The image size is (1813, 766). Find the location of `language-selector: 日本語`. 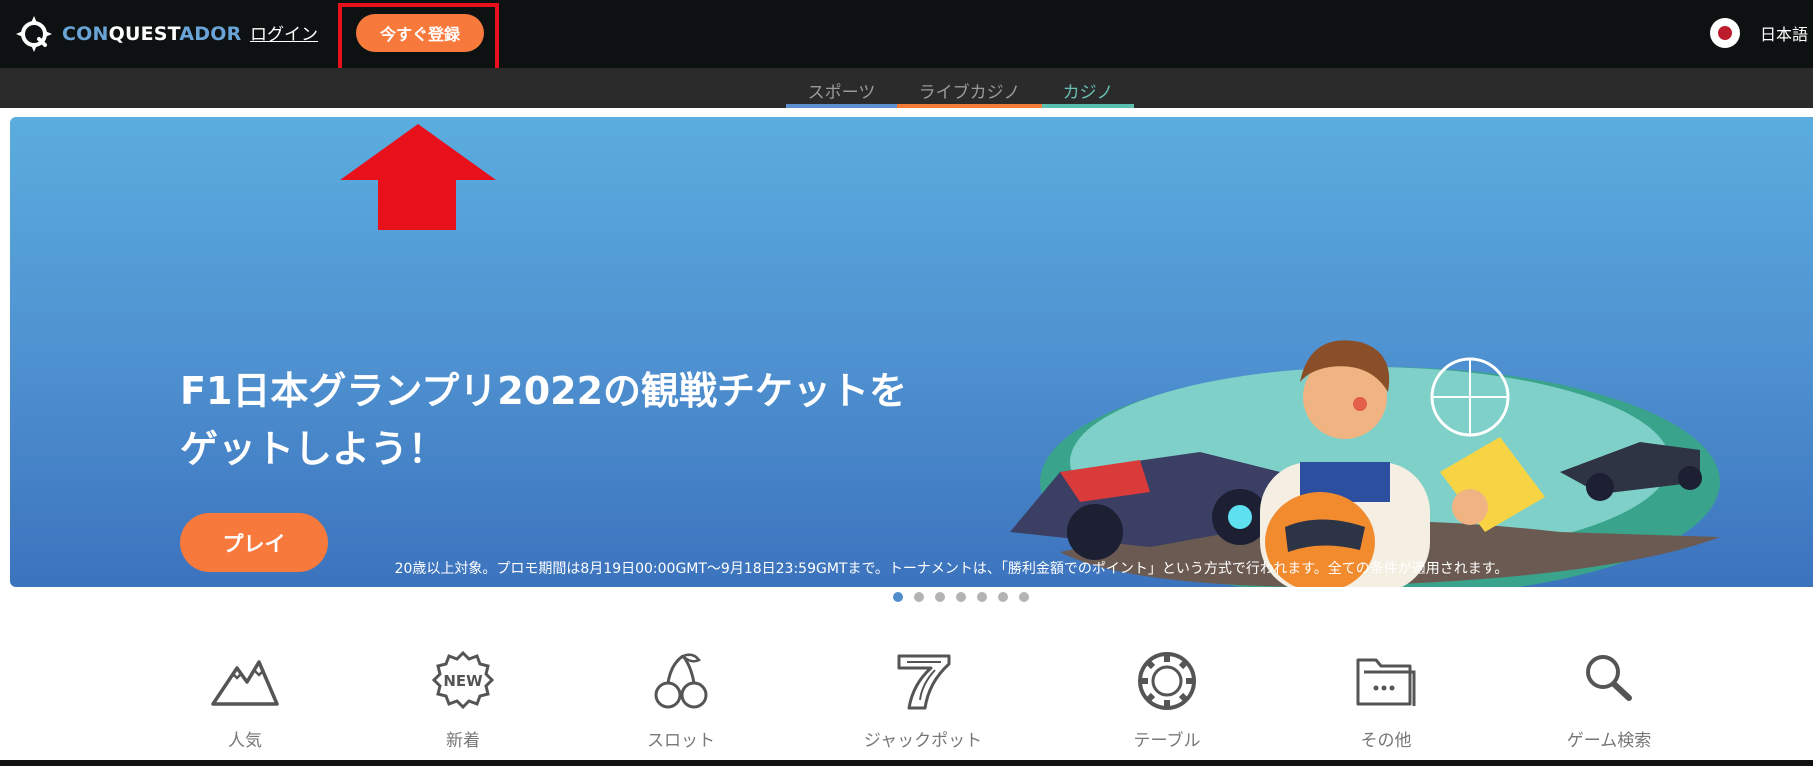

language-selector: 日本語 is located at coordinates (1759, 33).